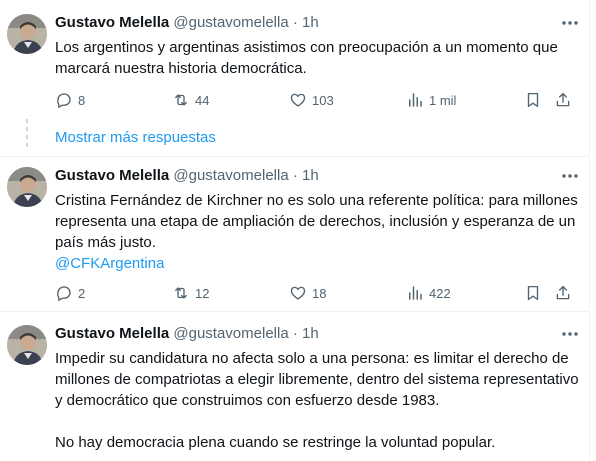 The image size is (596, 461). What do you see at coordinates (589, 230) in the screenshot?
I see `timeline-right-border` at bounding box center [589, 230].